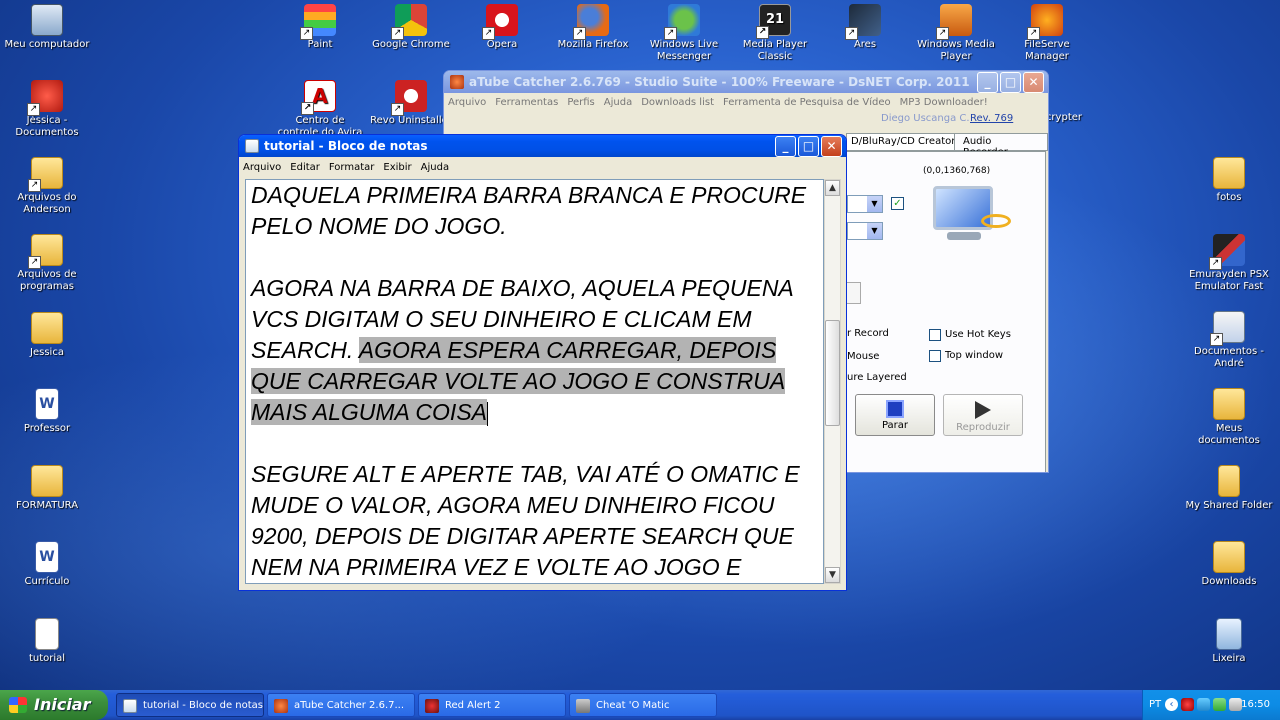 This screenshot has width=1280, height=720. Describe the element at coordinates (682, 22) in the screenshot. I see `messenger-icon` at that location.